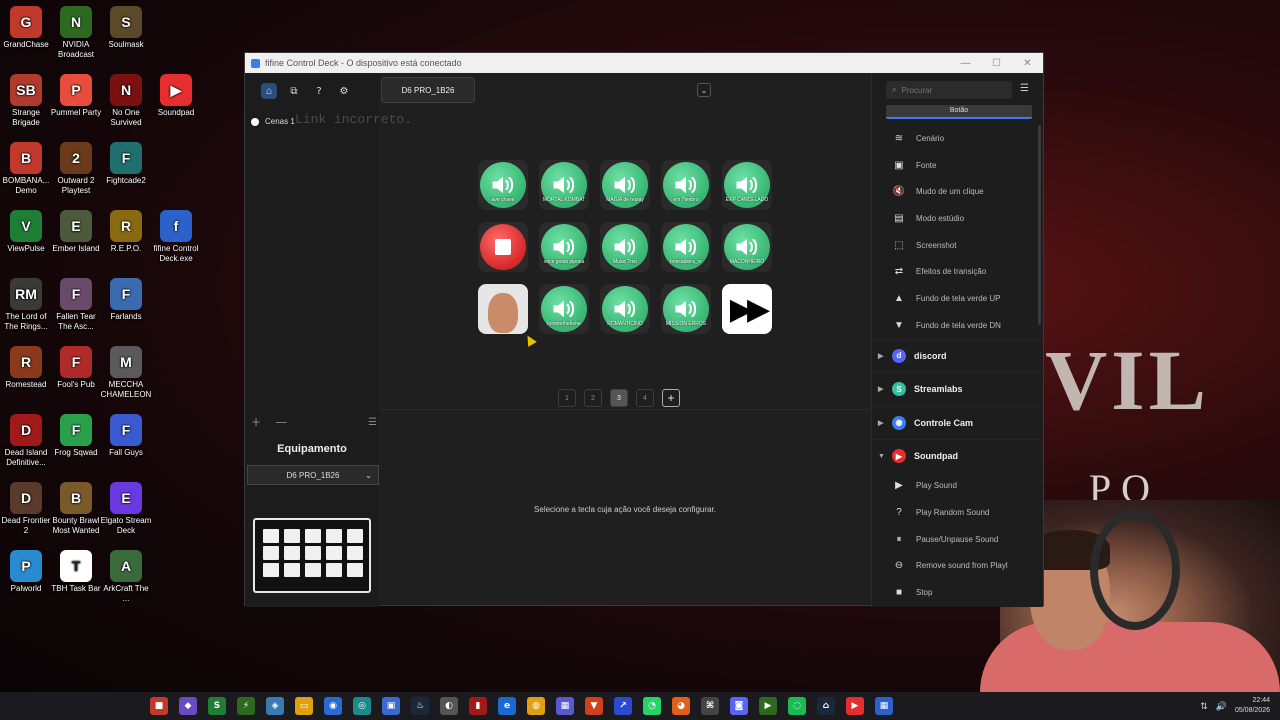 The width and height of the screenshot is (1280, 720). What do you see at coordinates (126, 101) in the screenshot?
I see `desktop-icon: N No One Survived` at bounding box center [126, 101].